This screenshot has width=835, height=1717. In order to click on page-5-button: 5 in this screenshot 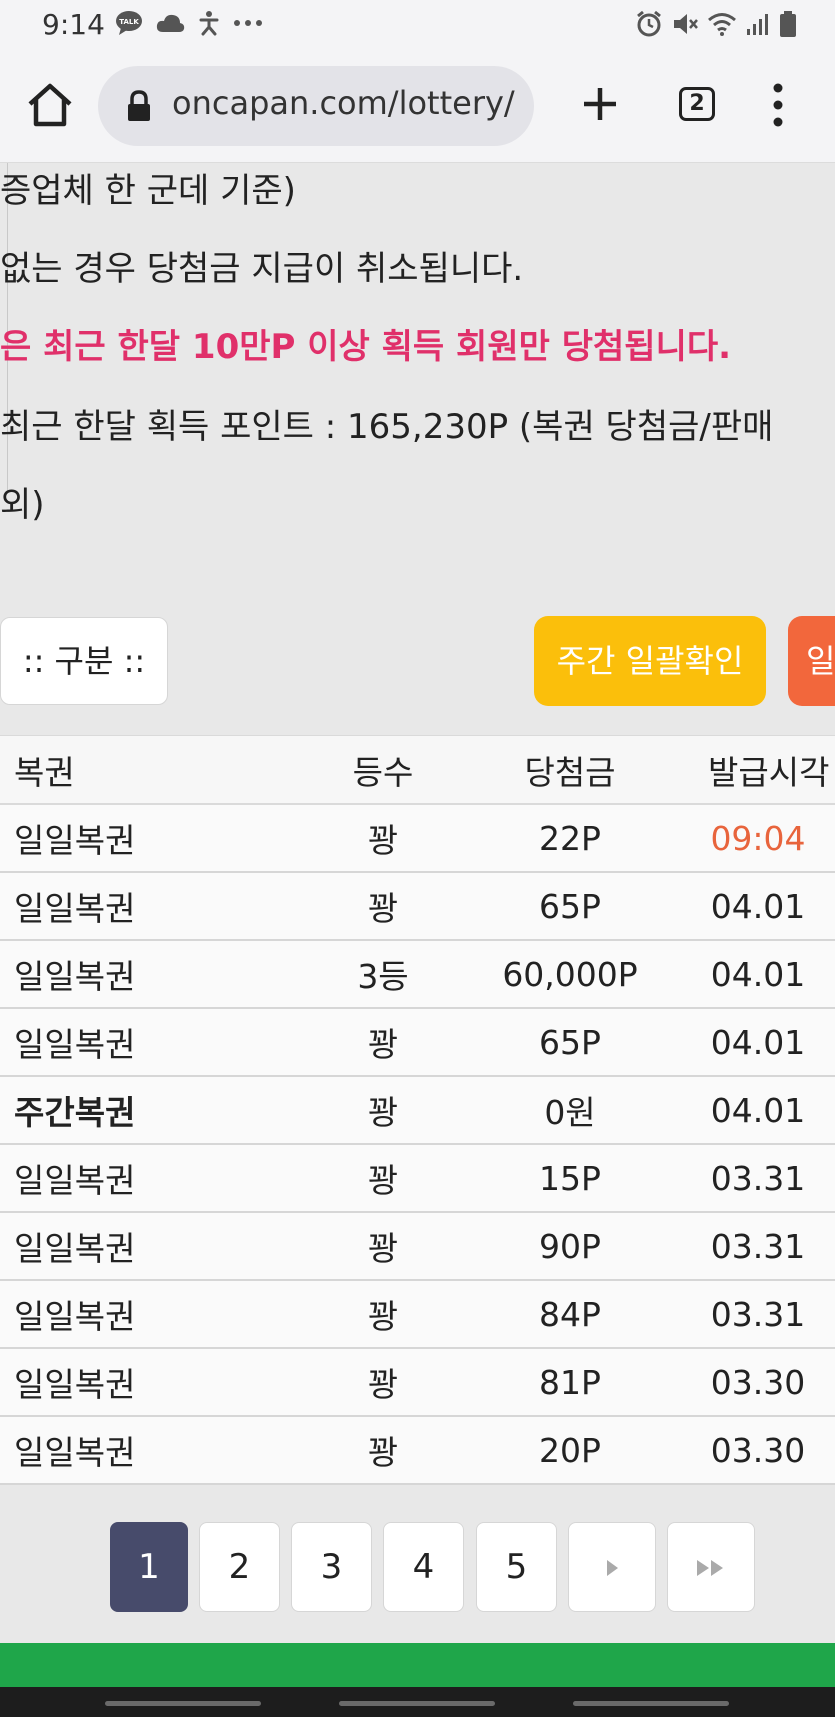, I will do `click(516, 1567)`.